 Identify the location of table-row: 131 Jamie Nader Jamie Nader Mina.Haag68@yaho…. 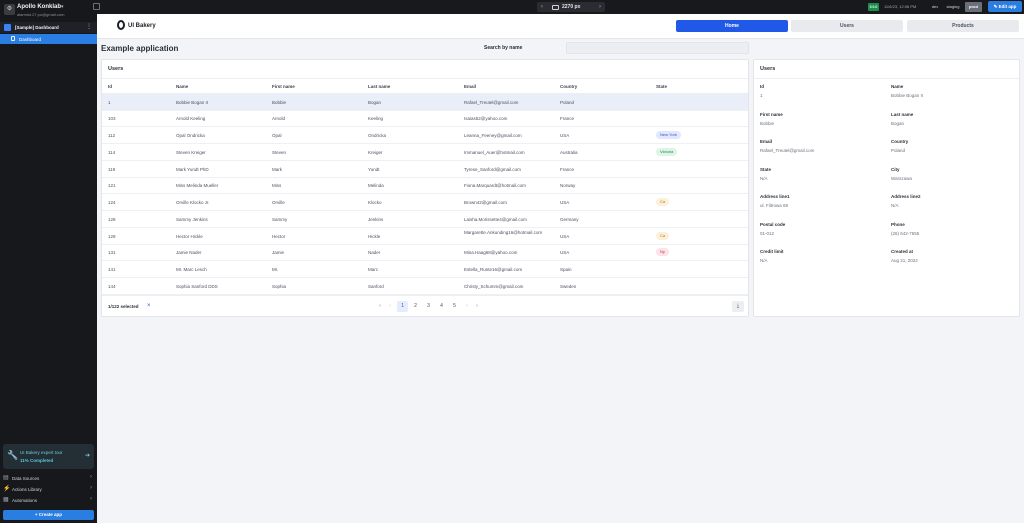
(425, 253).